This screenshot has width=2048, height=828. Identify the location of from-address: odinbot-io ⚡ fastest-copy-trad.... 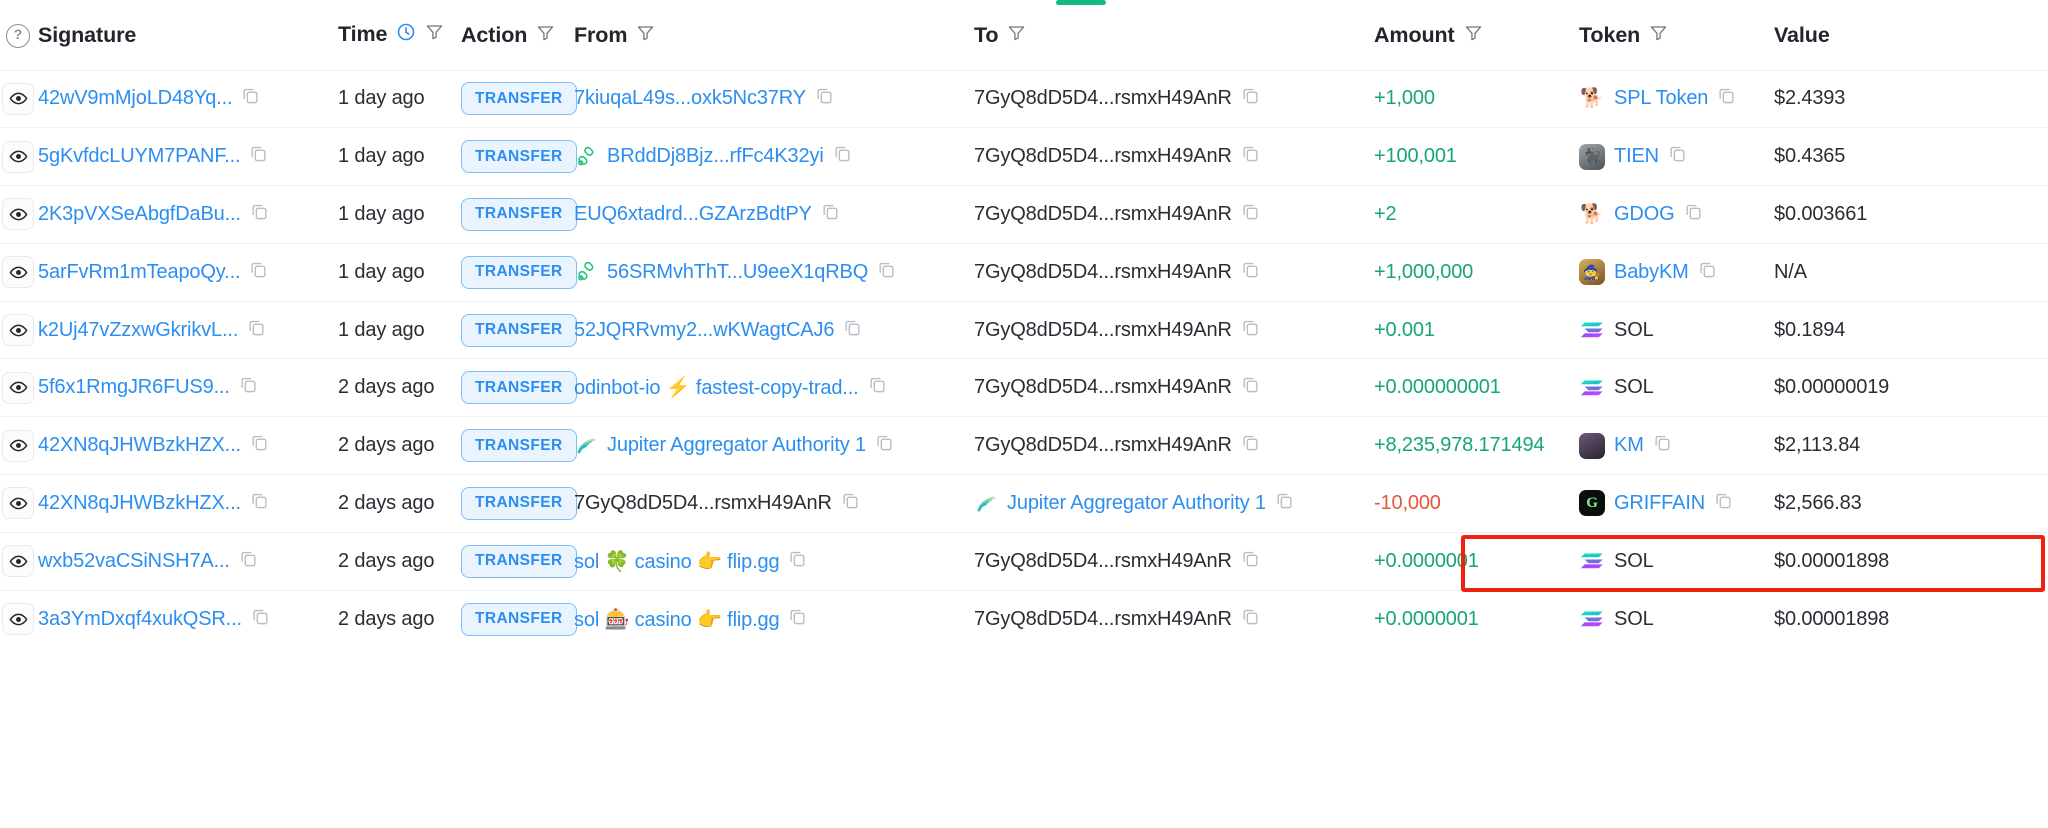
(716, 387).